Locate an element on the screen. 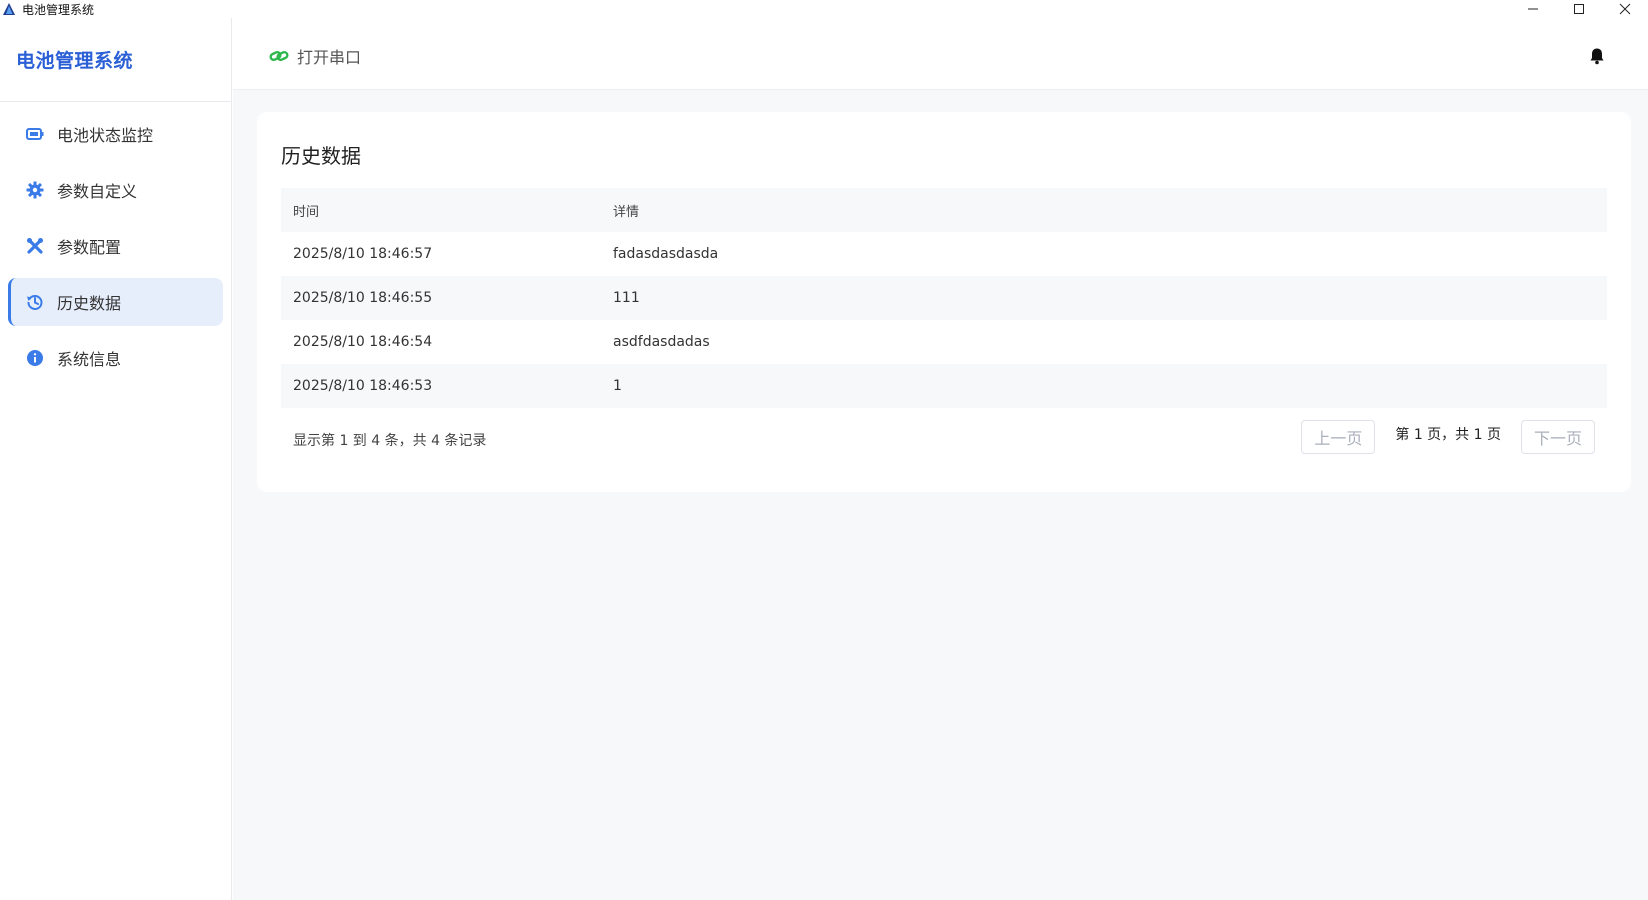 The height and width of the screenshot is (900, 1648). gear-icon is located at coordinates (35, 190).